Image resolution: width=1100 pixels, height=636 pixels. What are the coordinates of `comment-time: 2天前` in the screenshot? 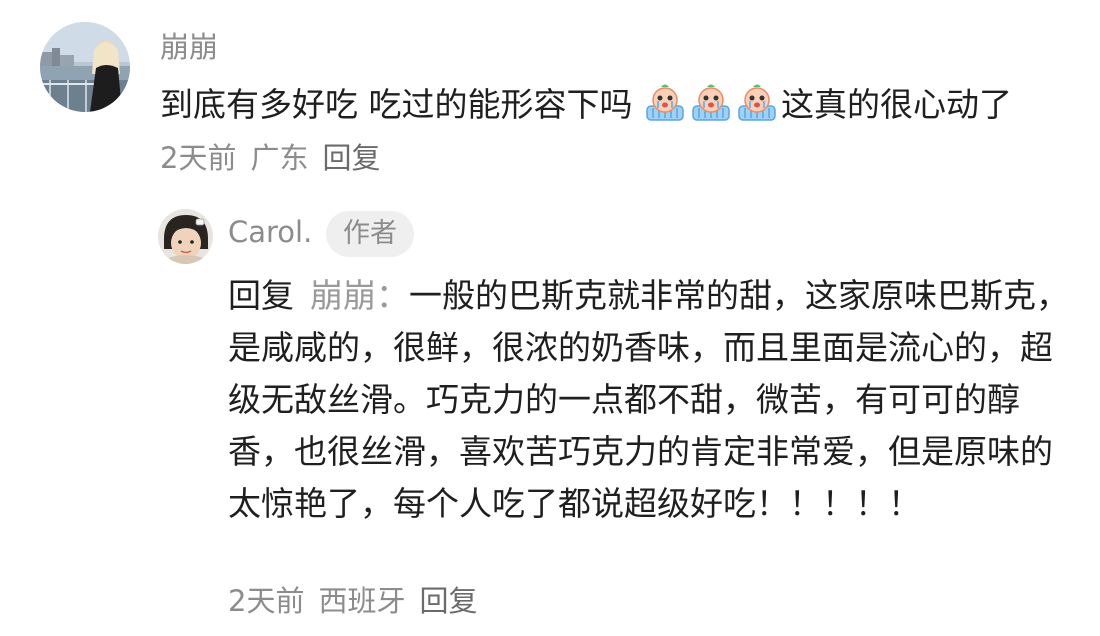 It's located at (198, 158).